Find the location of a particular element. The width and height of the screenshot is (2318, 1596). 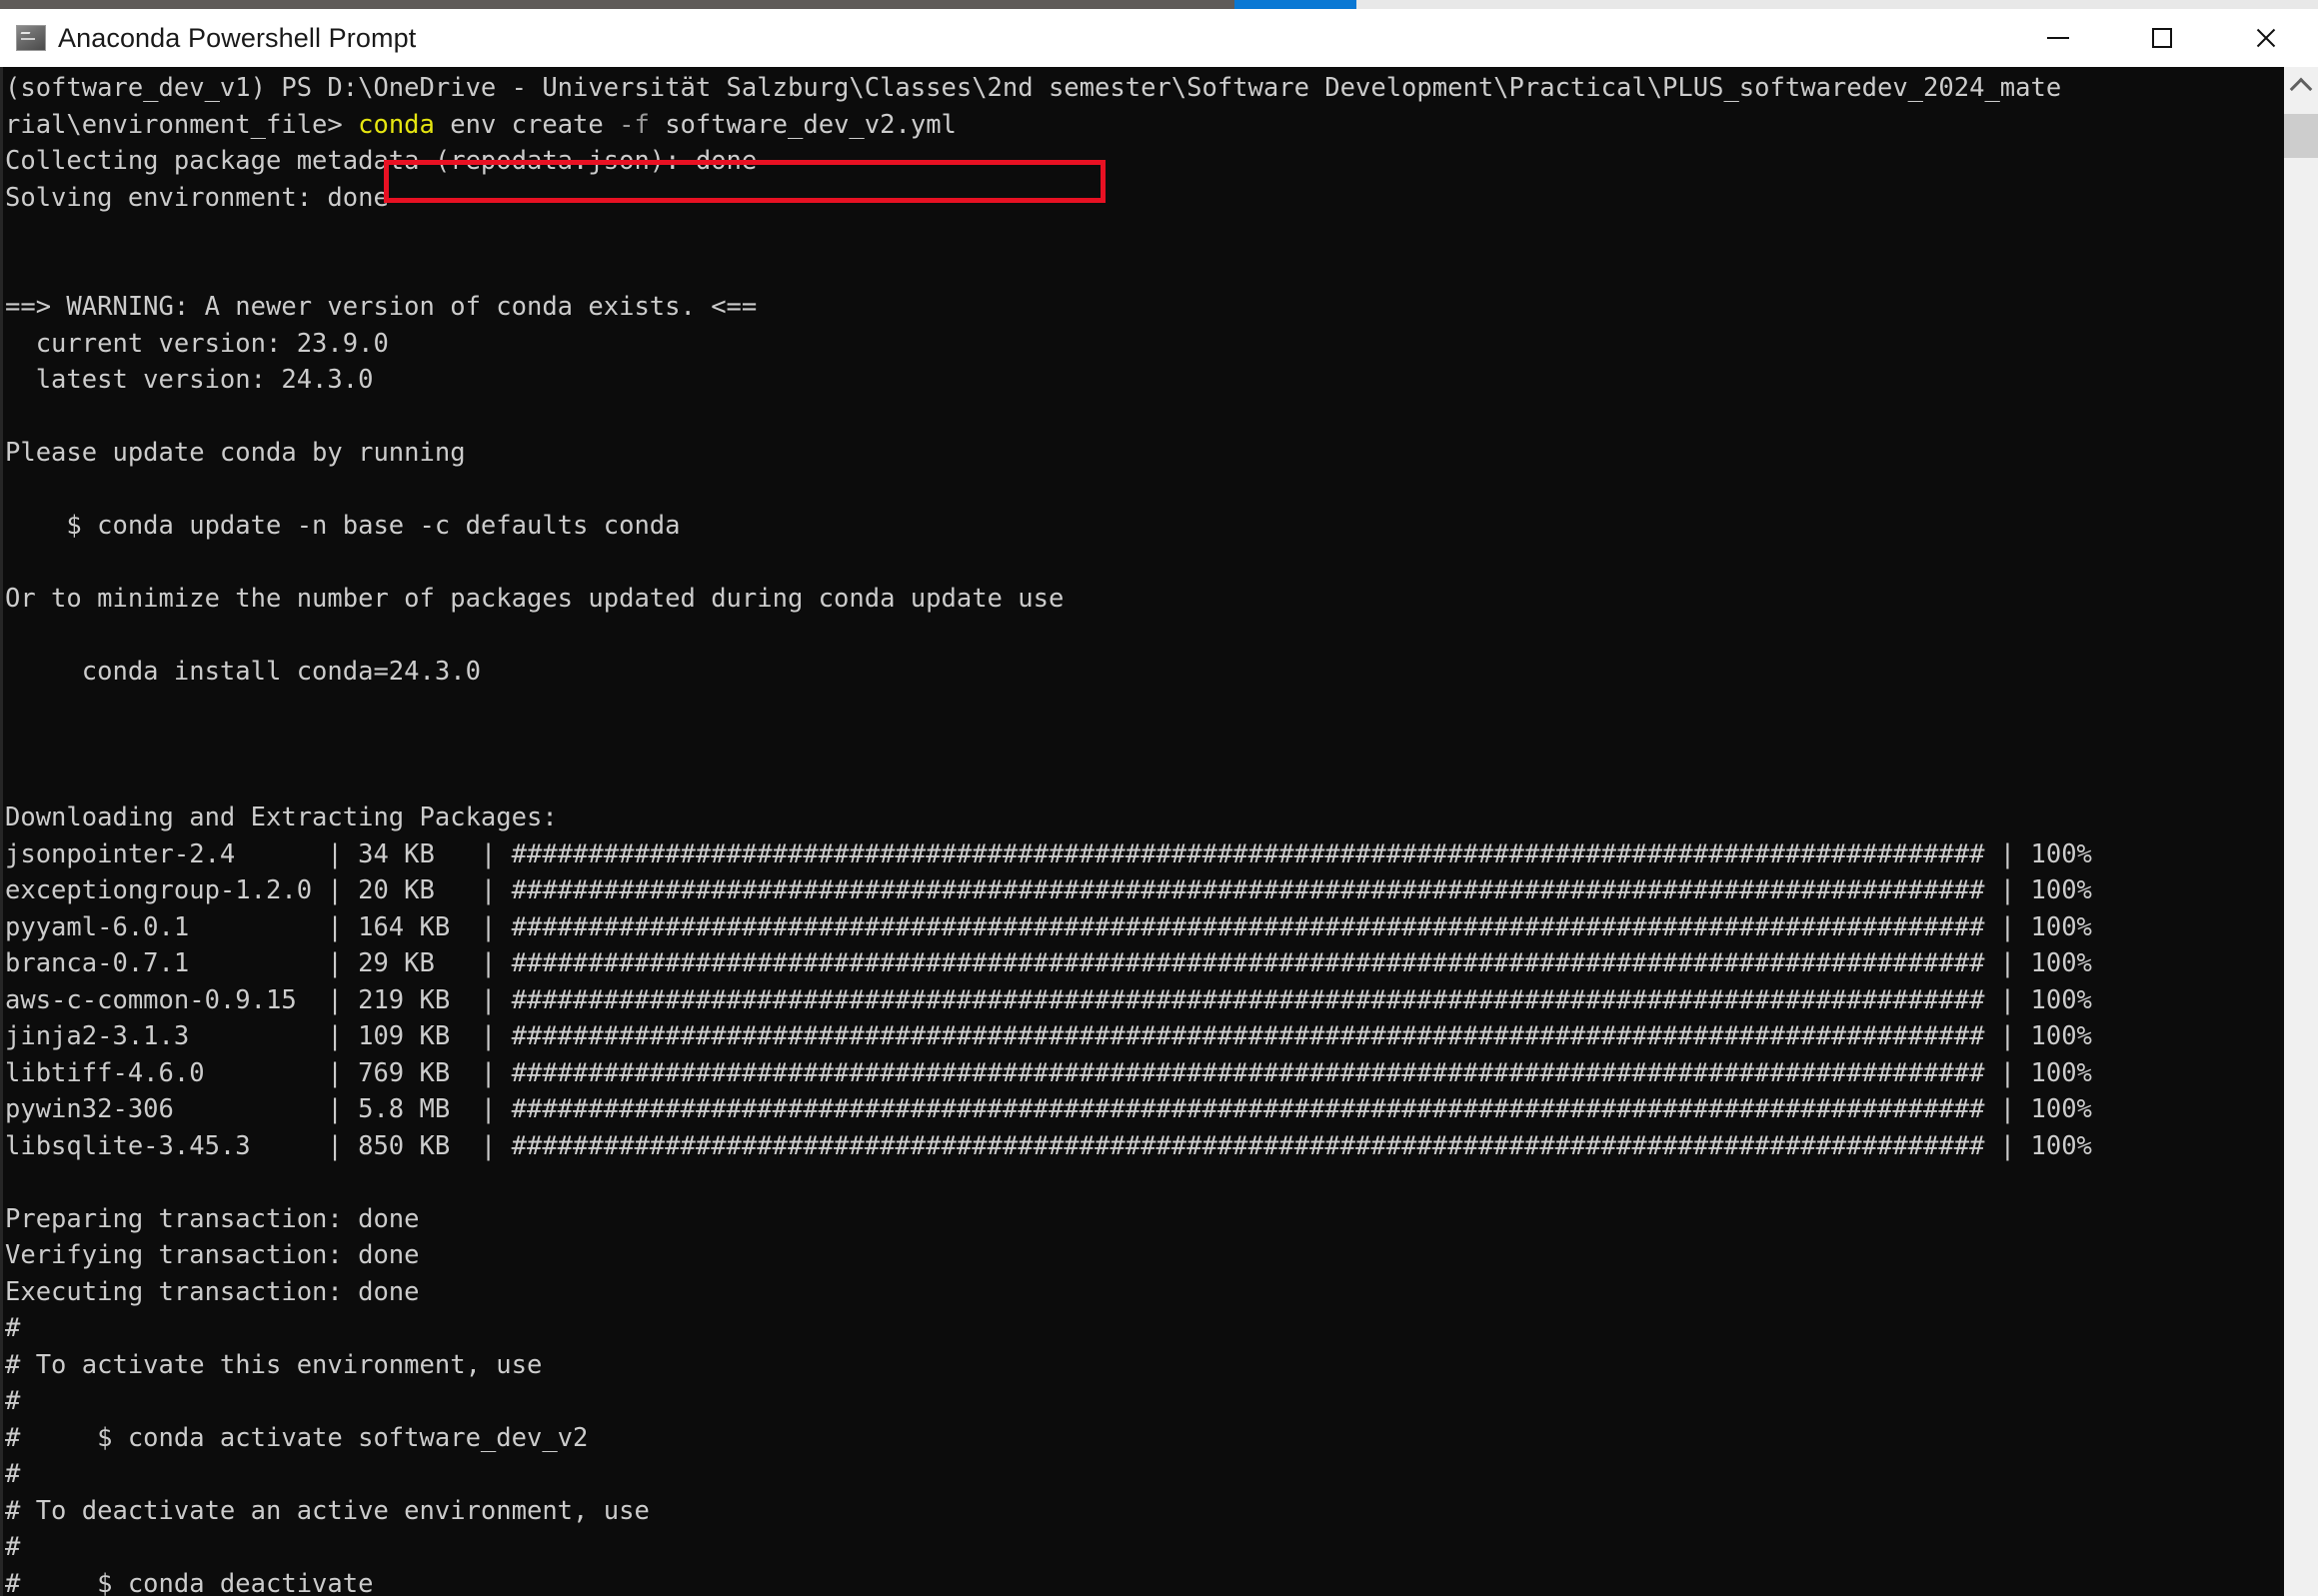

maximize-icon is located at coordinates (2162, 38).